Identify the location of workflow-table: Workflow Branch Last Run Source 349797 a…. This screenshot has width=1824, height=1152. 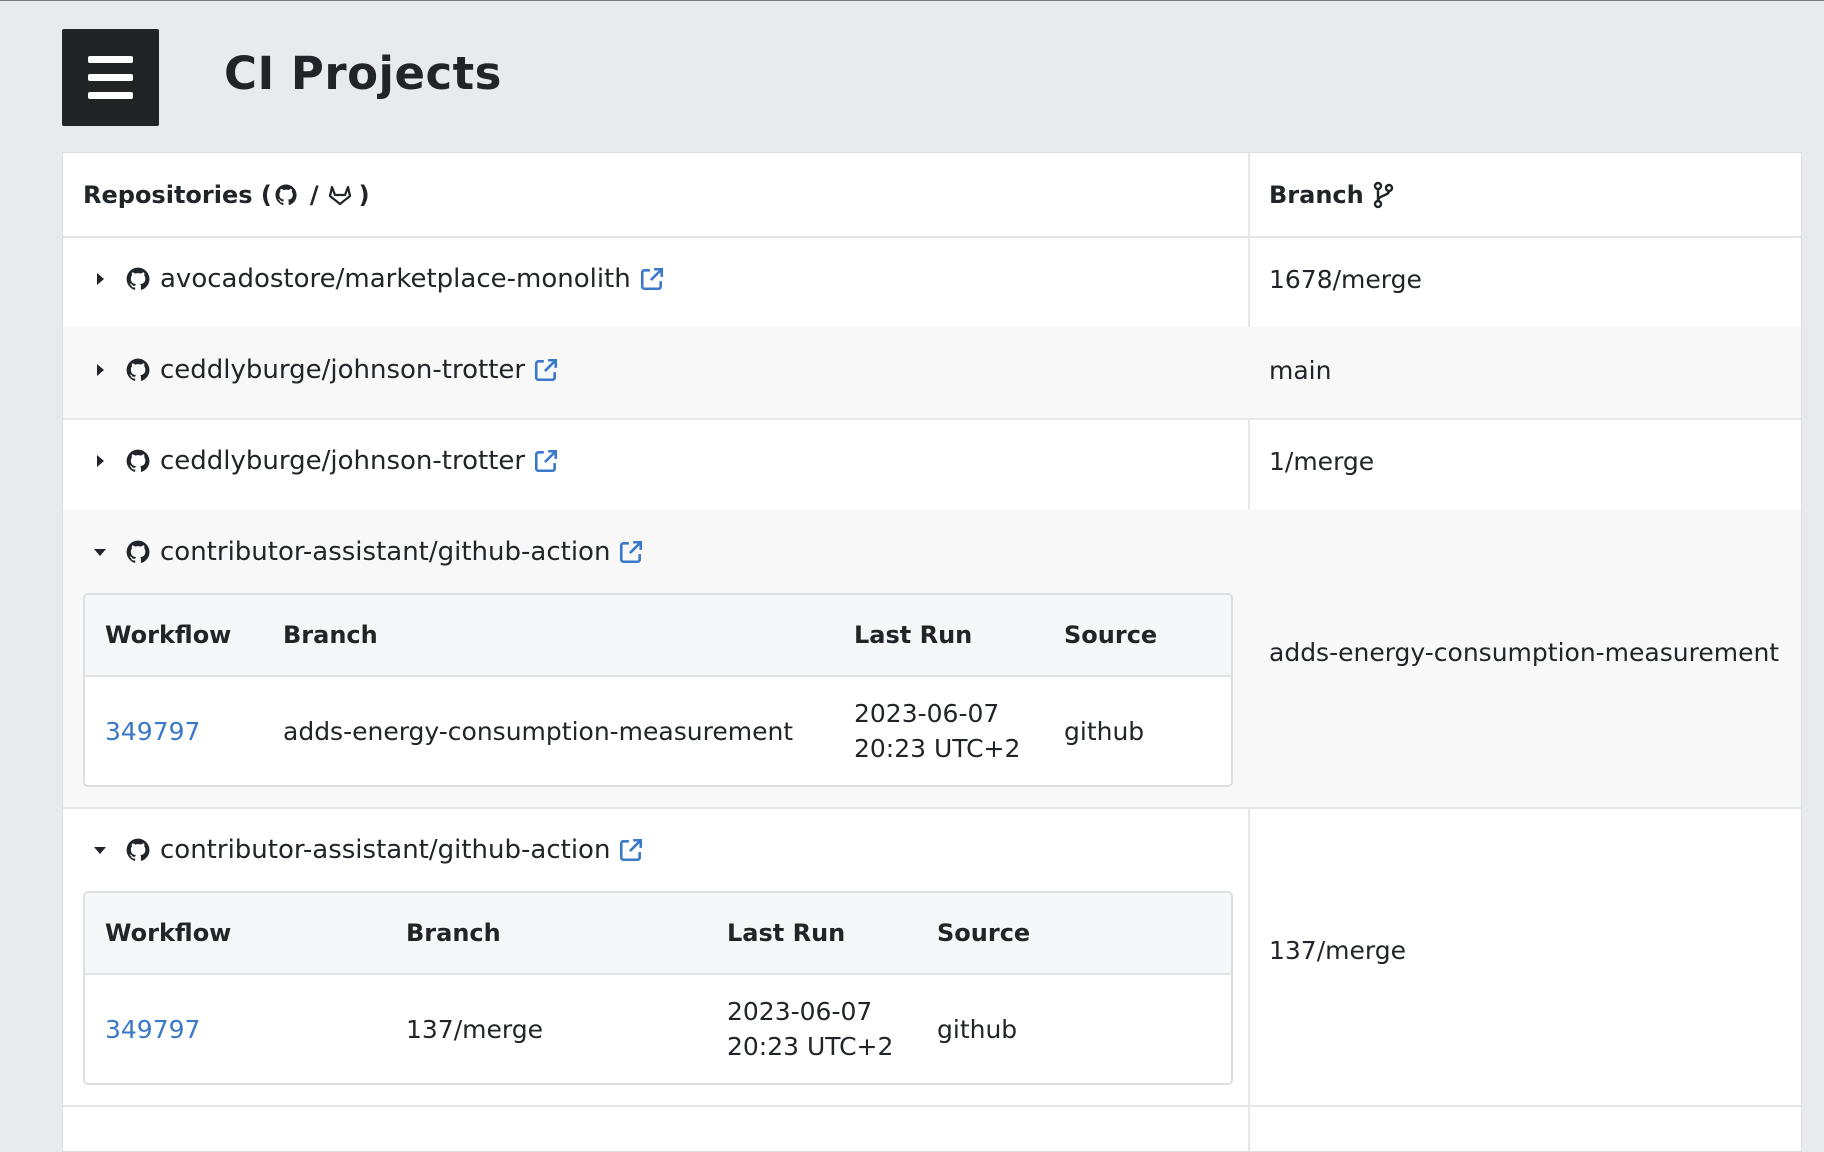
(658, 690).